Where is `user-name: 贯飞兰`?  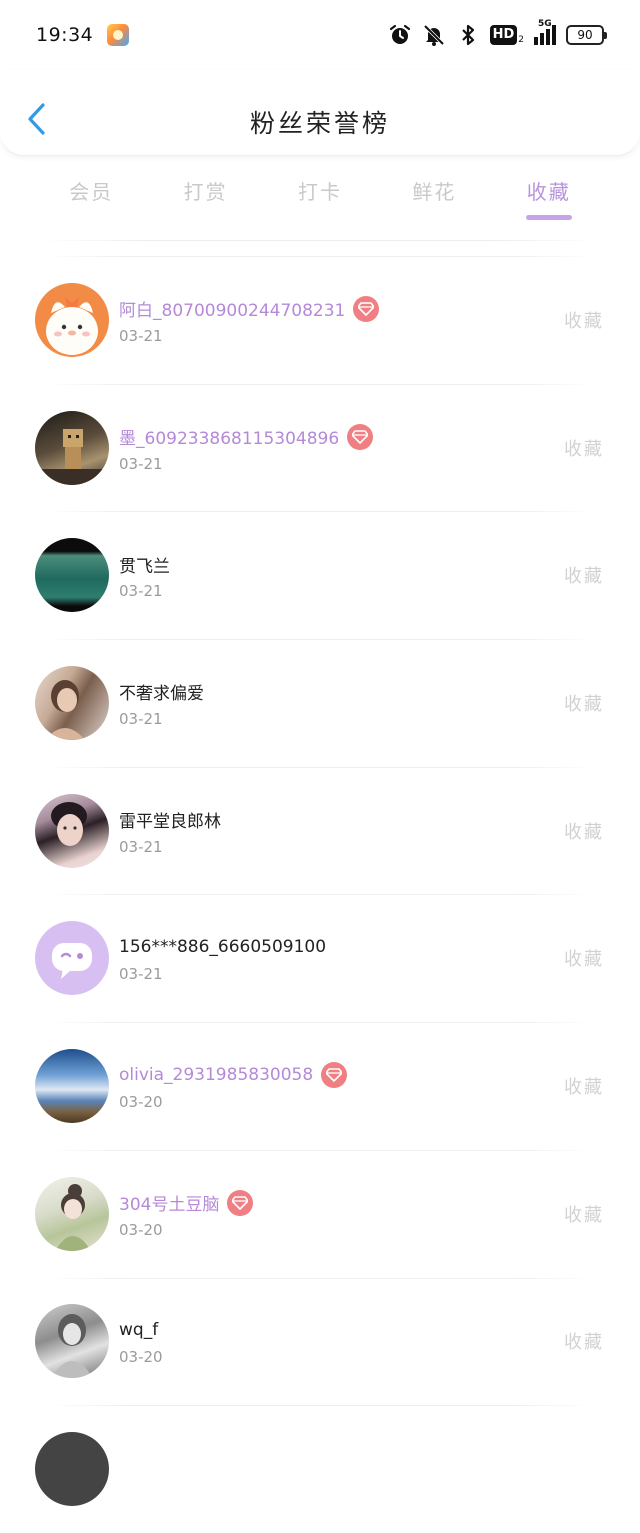
user-name: 贯飞兰 is located at coordinates (144, 566).